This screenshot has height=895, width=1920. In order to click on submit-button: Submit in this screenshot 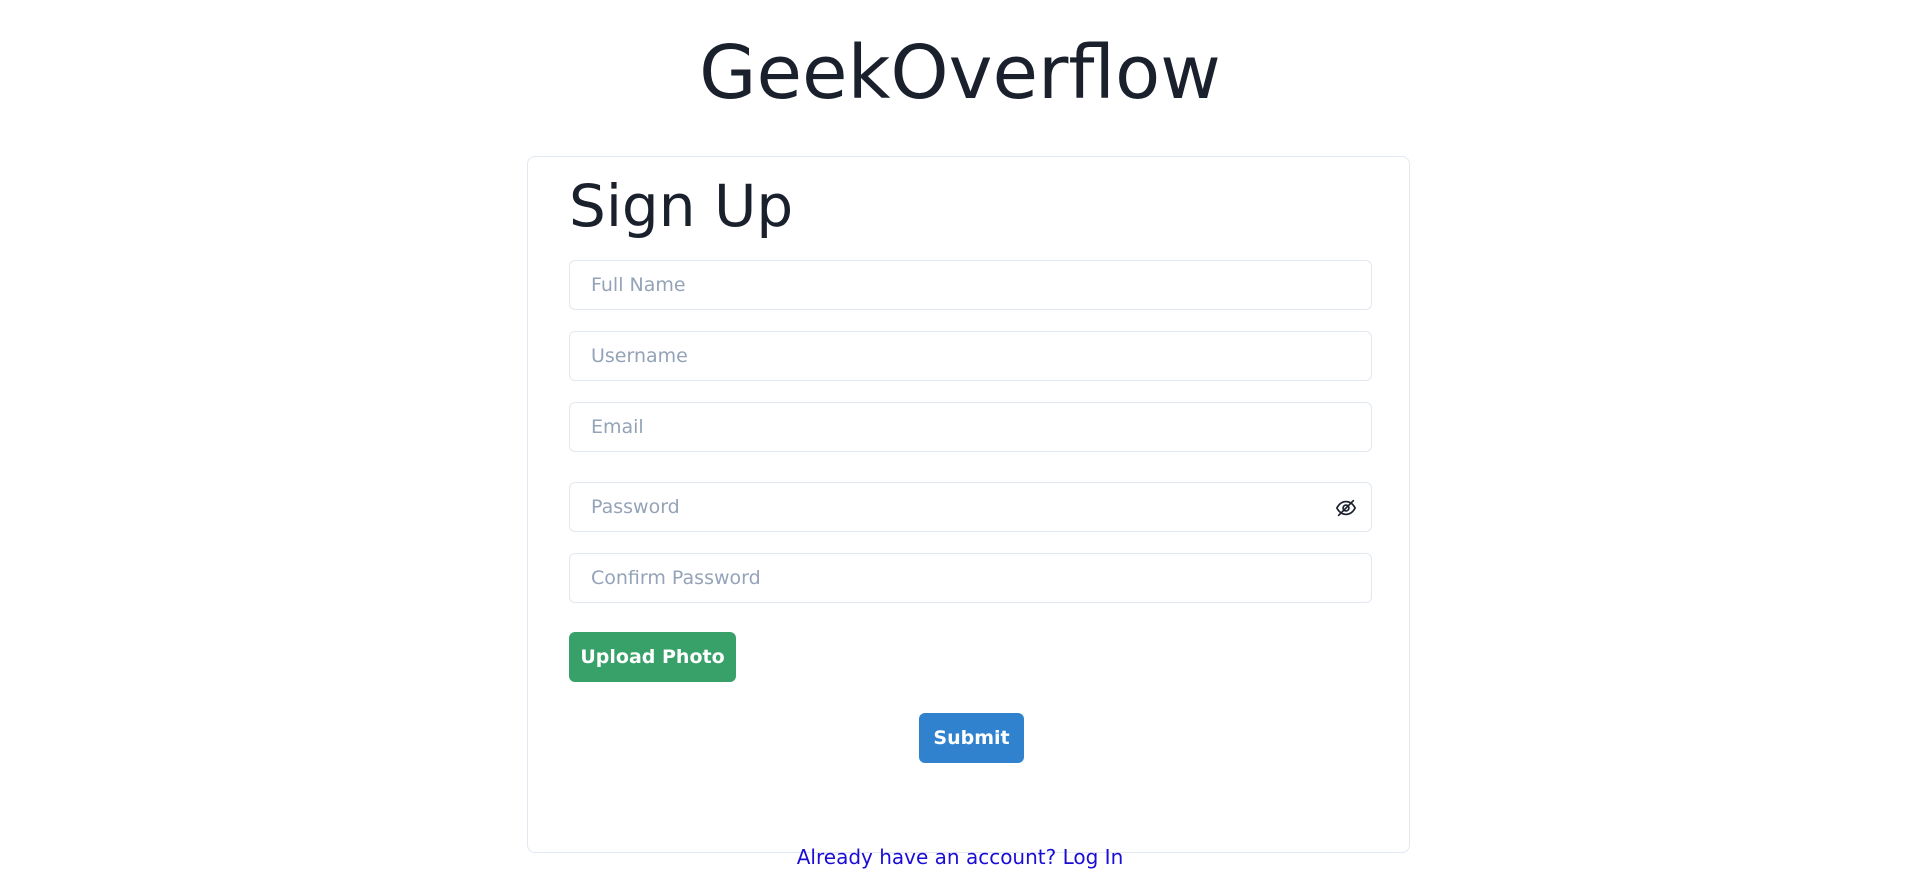, I will do `click(971, 738)`.